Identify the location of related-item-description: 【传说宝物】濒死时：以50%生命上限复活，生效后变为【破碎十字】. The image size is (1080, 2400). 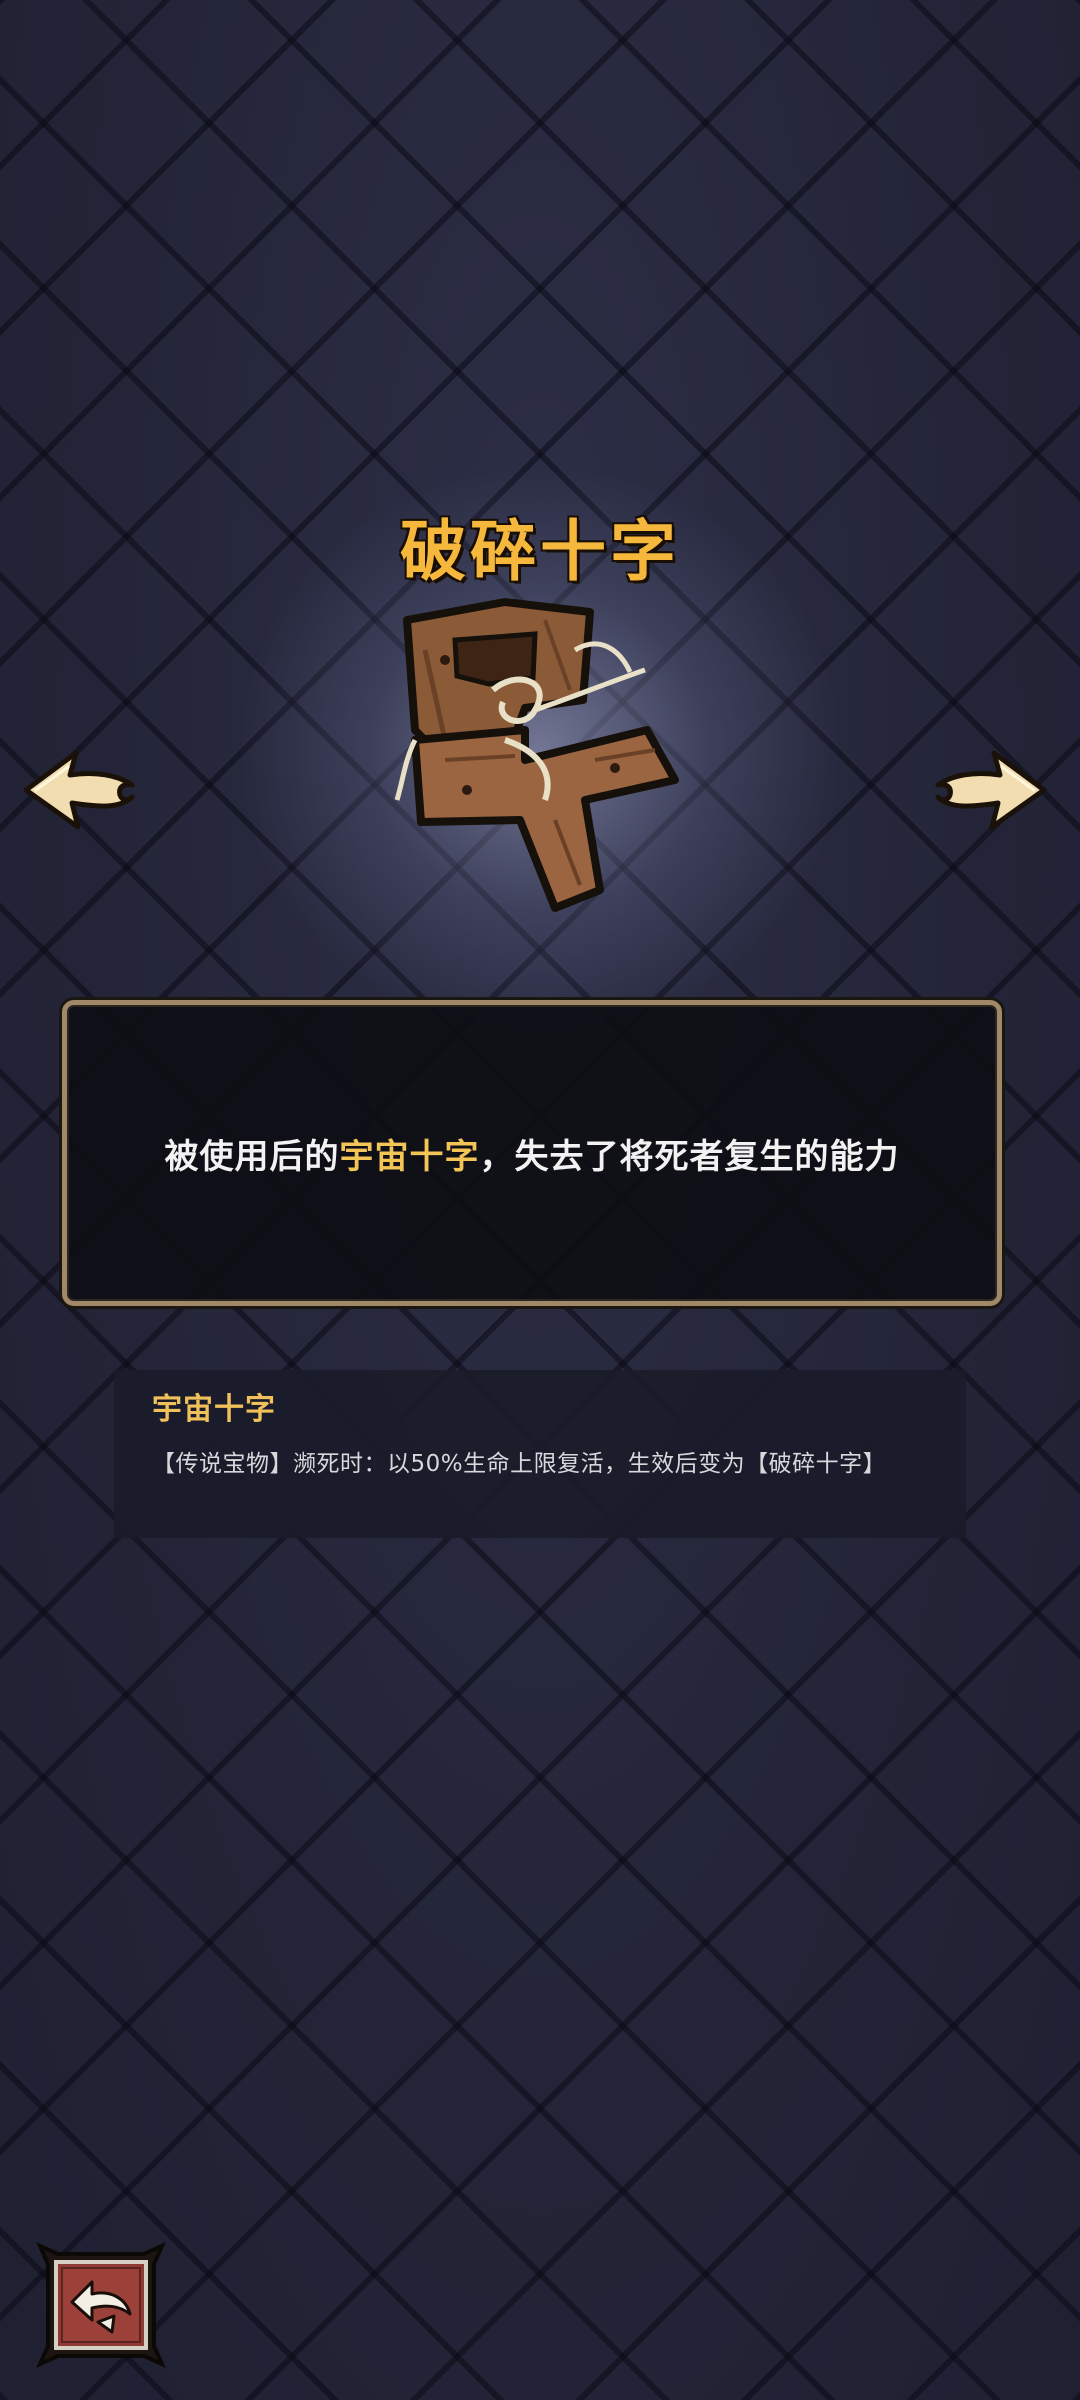
(519, 1464).